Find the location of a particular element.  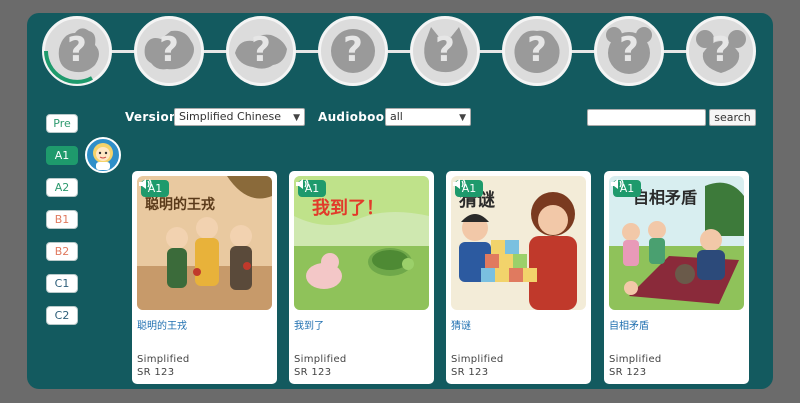

book-cover: 自相矛盾 A1 is located at coordinates (676, 243).